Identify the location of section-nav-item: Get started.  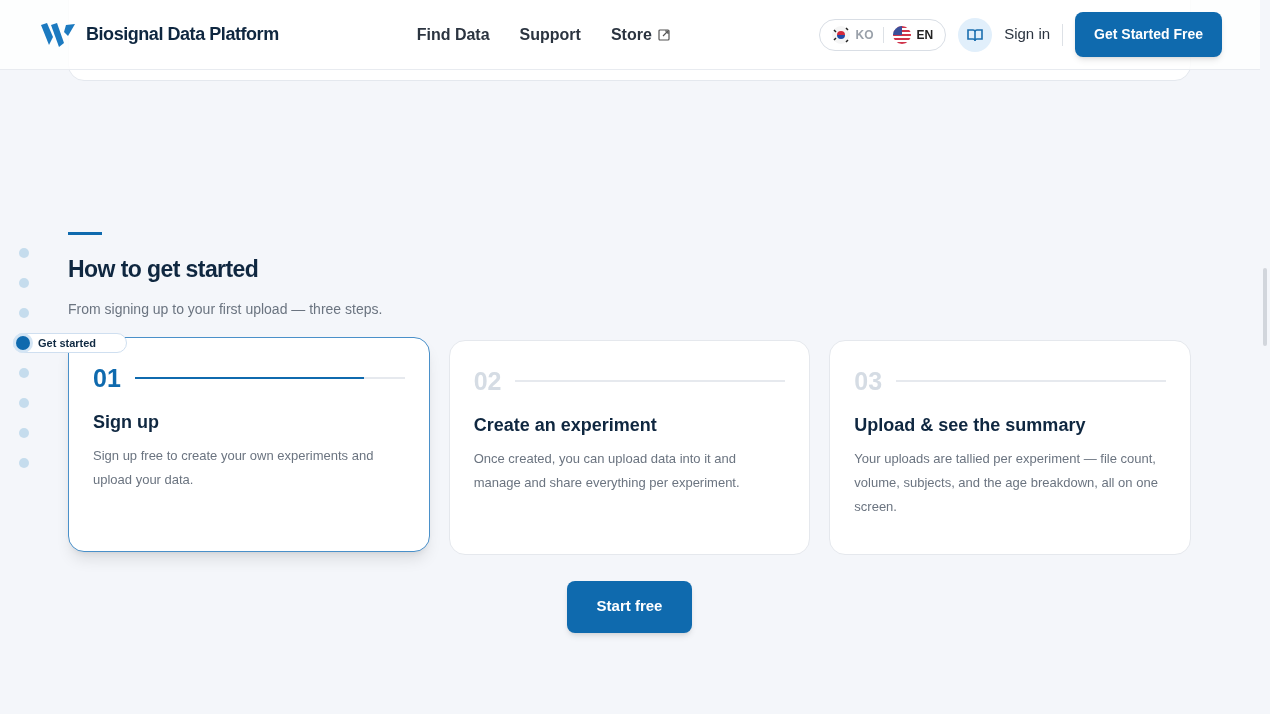
(70, 343).